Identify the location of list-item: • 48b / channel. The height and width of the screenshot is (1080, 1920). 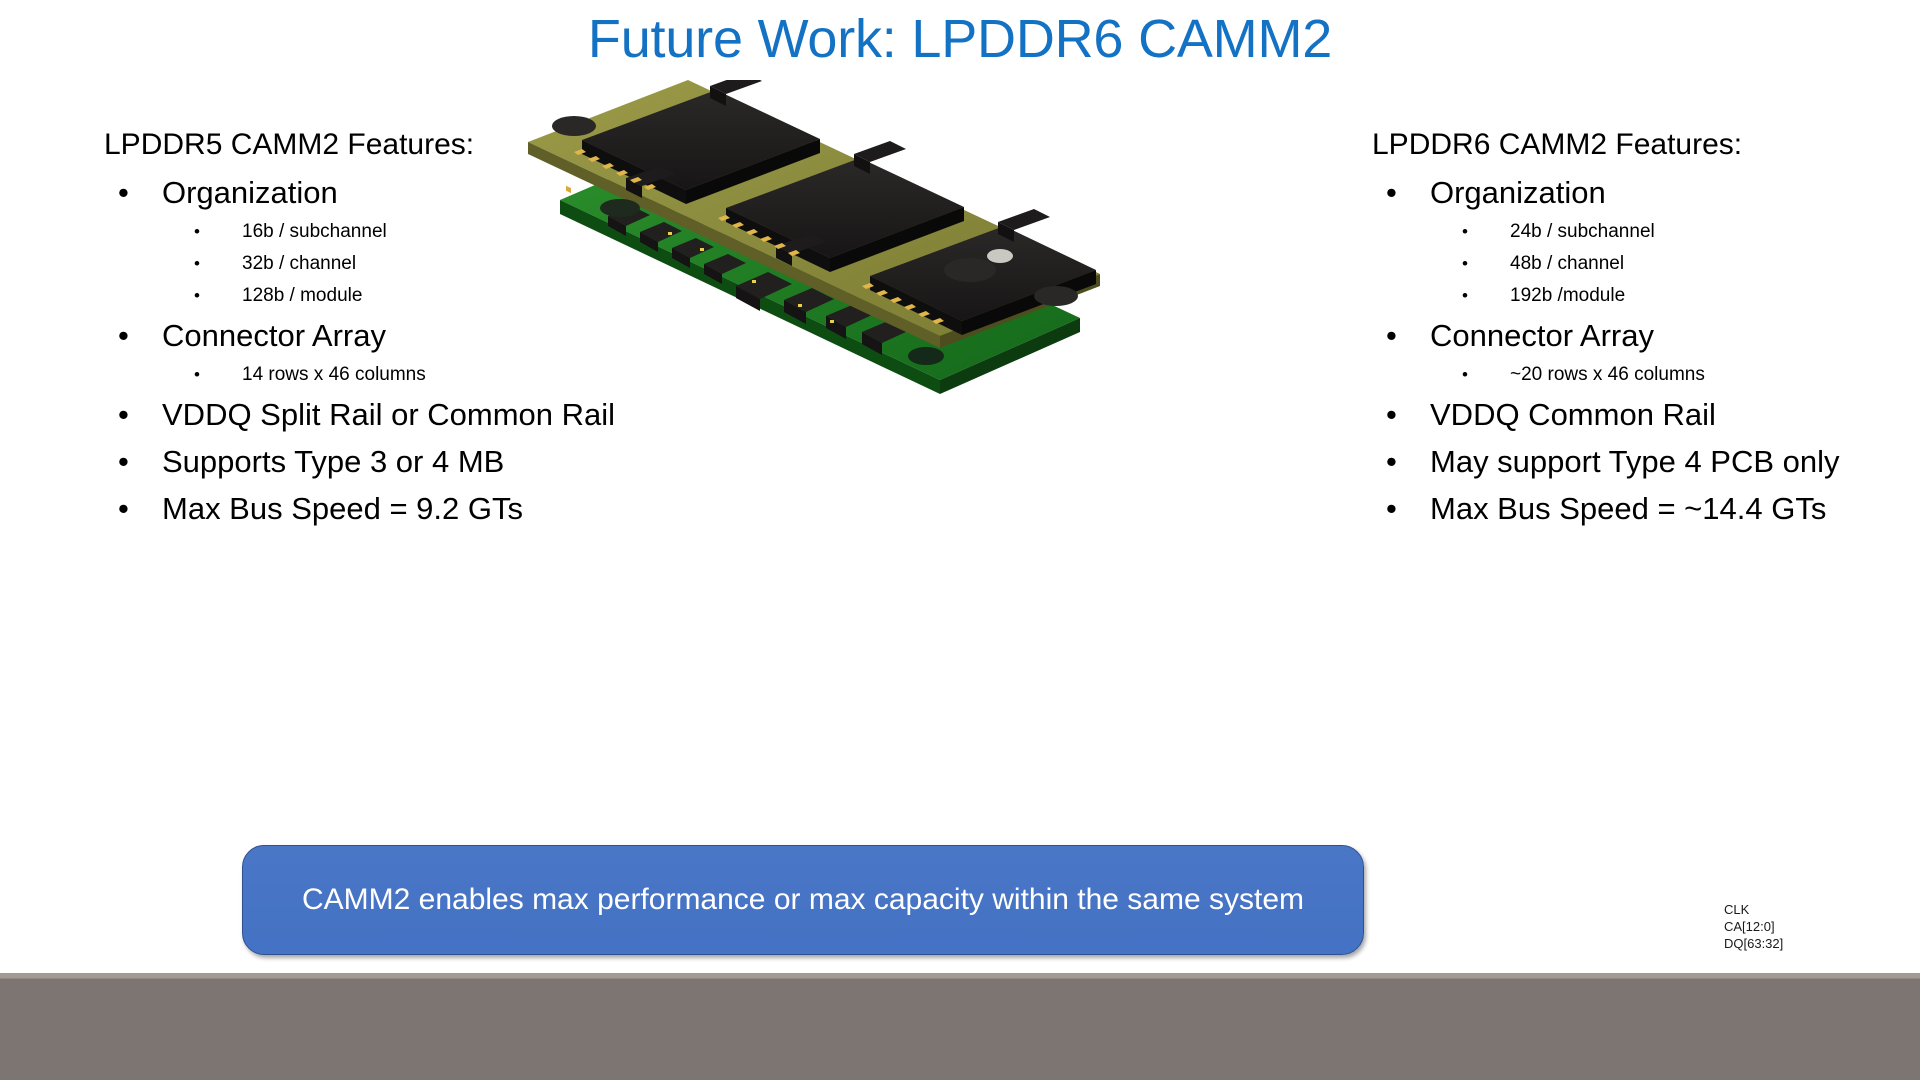
(1675, 264).